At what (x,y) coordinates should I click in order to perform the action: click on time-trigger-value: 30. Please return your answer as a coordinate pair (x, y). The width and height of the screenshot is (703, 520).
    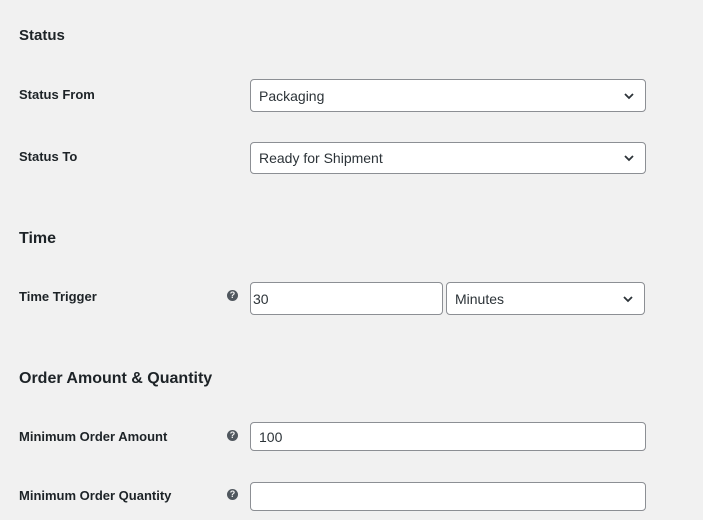
    Looking at the image, I should click on (261, 298).